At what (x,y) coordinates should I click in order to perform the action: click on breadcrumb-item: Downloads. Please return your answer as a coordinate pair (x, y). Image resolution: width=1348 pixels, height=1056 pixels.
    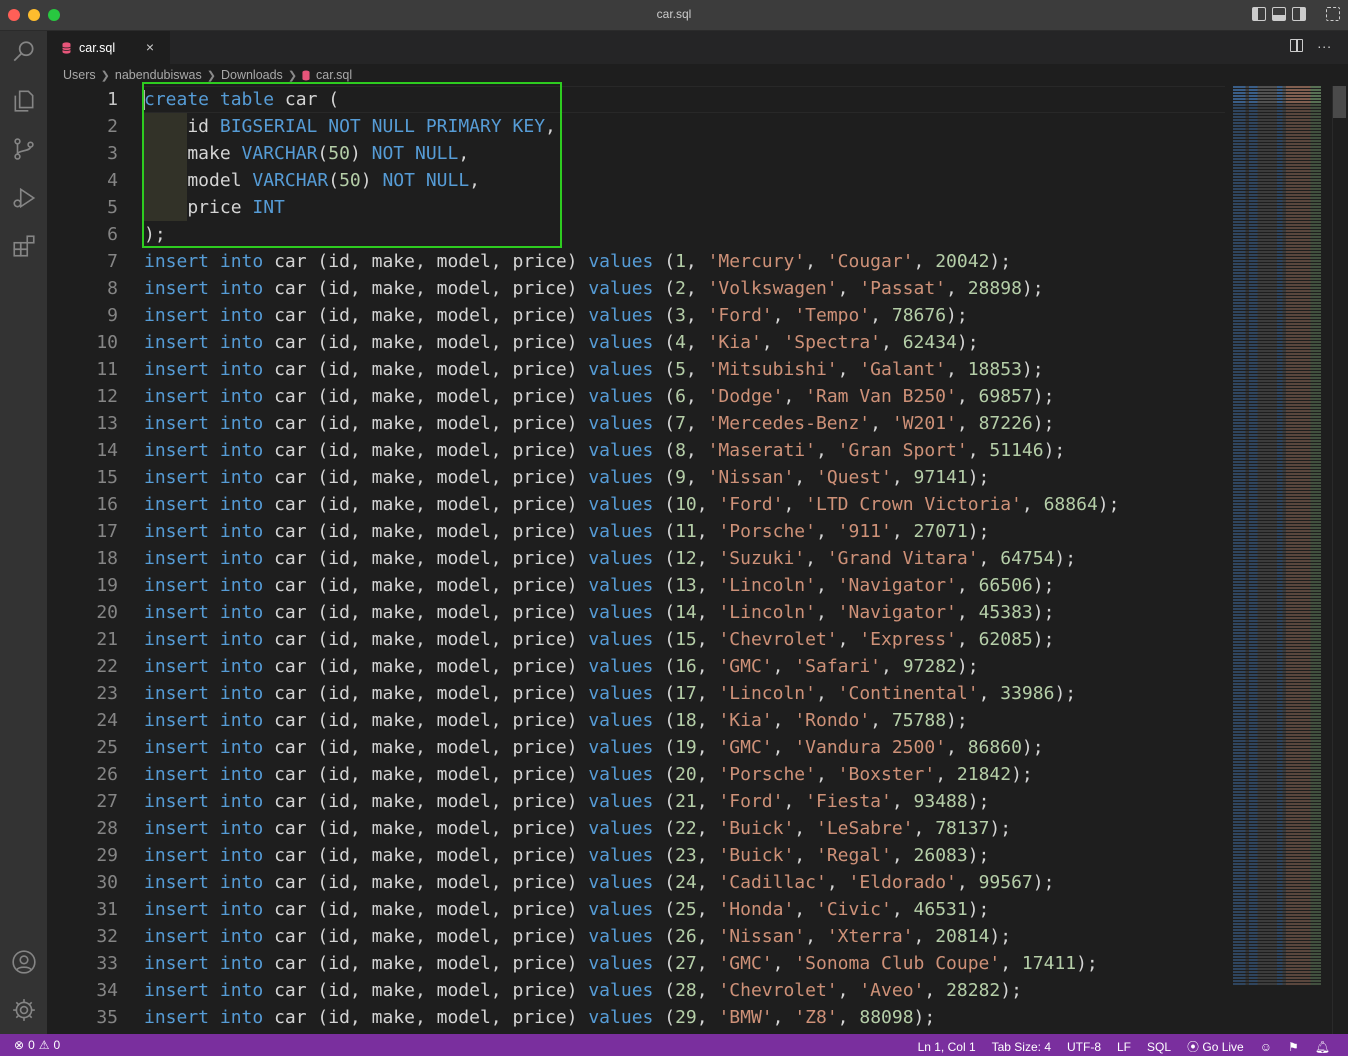
    Looking at the image, I should click on (252, 75).